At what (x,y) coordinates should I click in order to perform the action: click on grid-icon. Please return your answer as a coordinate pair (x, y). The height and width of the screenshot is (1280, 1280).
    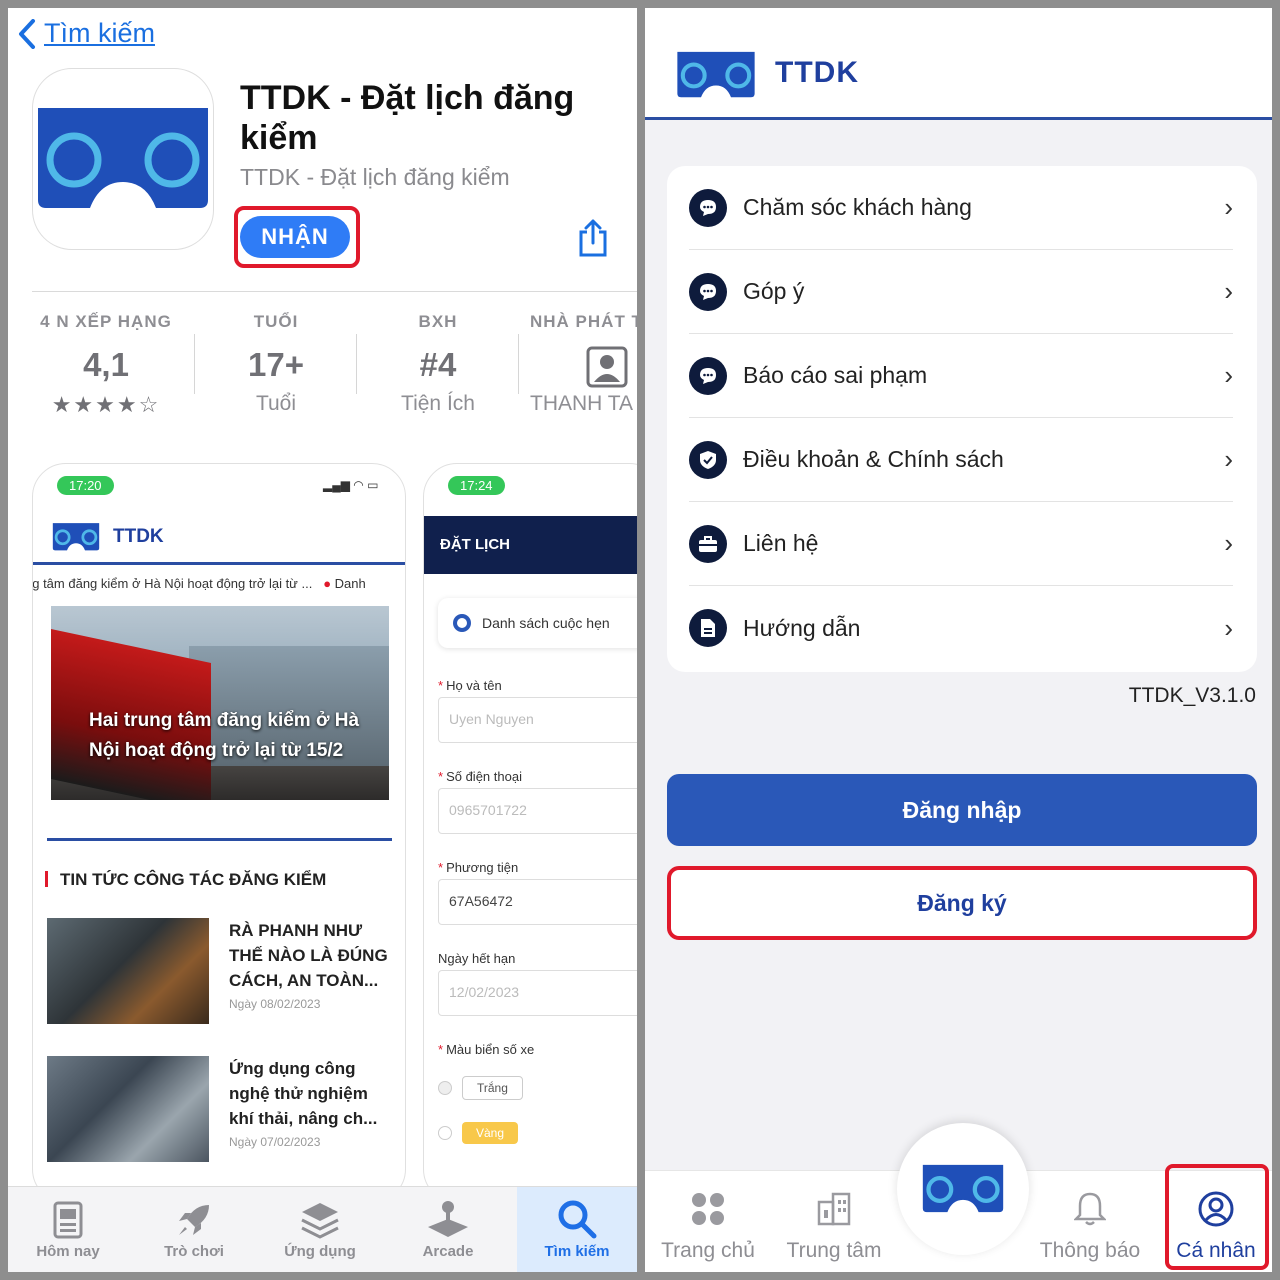
    Looking at the image, I should click on (708, 1209).